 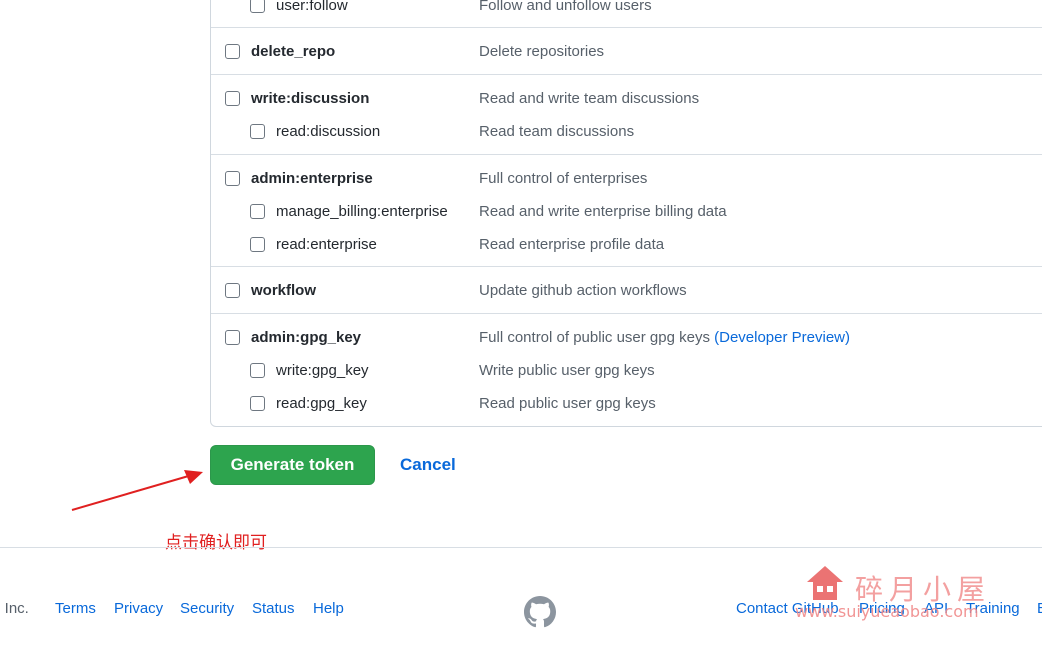 I want to click on scope-description-text: Read and write team discussions, so click(x=589, y=98).